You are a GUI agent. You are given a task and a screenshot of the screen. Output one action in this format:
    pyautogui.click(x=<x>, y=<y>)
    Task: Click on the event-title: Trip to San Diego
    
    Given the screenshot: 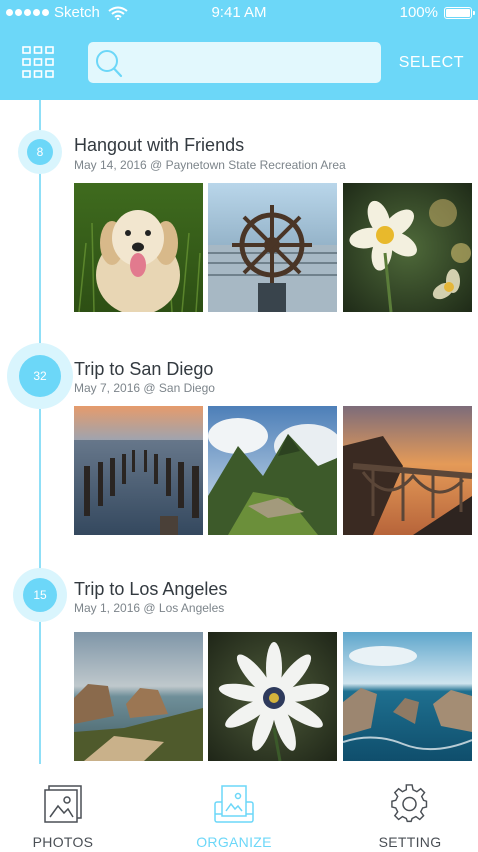 What is the action you would take?
    pyautogui.click(x=143, y=369)
    